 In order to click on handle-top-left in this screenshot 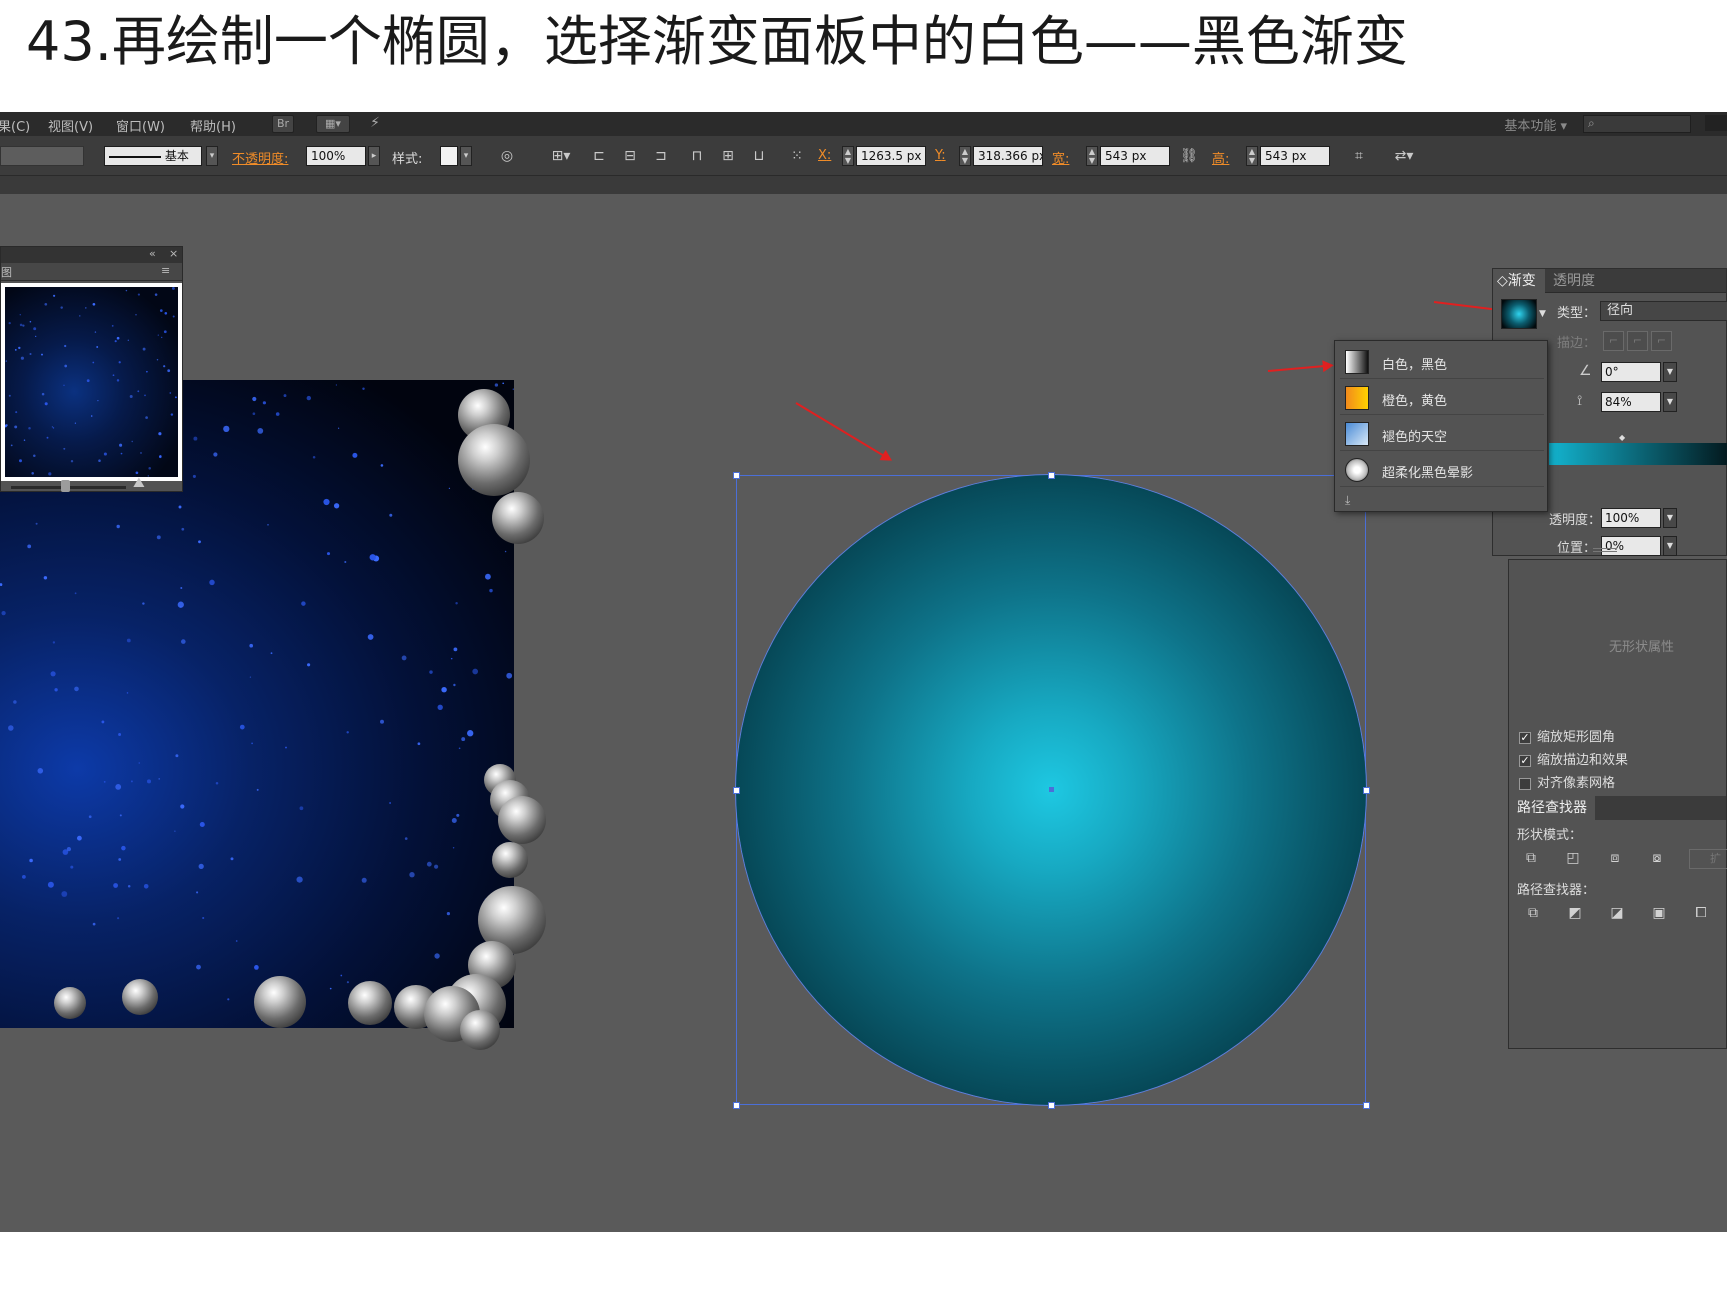, I will do `click(736, 475)`.